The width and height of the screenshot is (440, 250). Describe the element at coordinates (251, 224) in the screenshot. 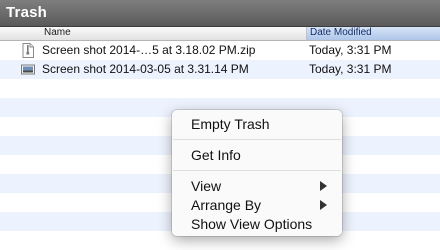

I see `menu-item-show-view-options: Show View Options` at that location.